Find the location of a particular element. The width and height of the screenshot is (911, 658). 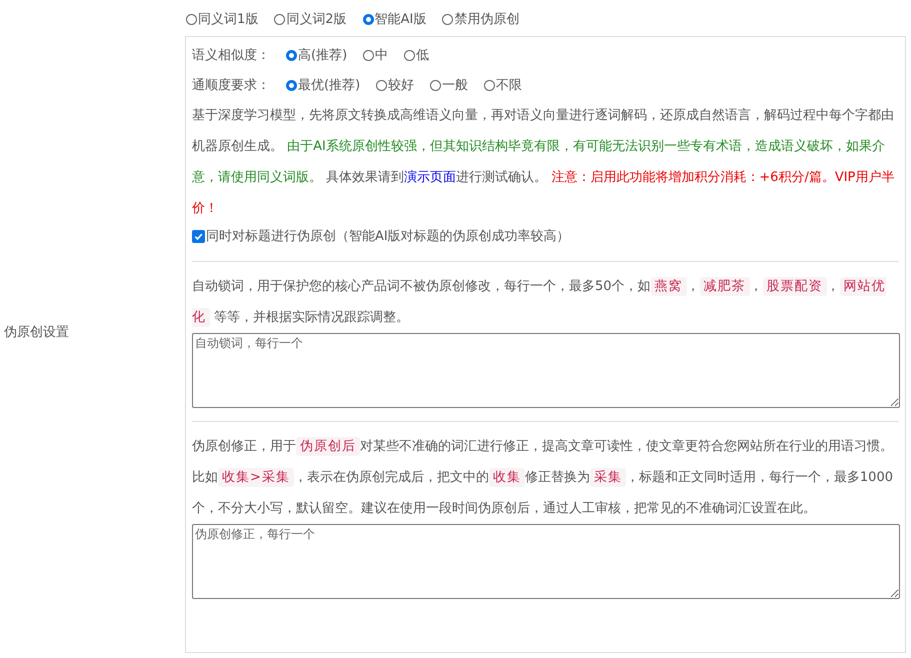

radio-option: 中 is located at coordinates (375, 55).